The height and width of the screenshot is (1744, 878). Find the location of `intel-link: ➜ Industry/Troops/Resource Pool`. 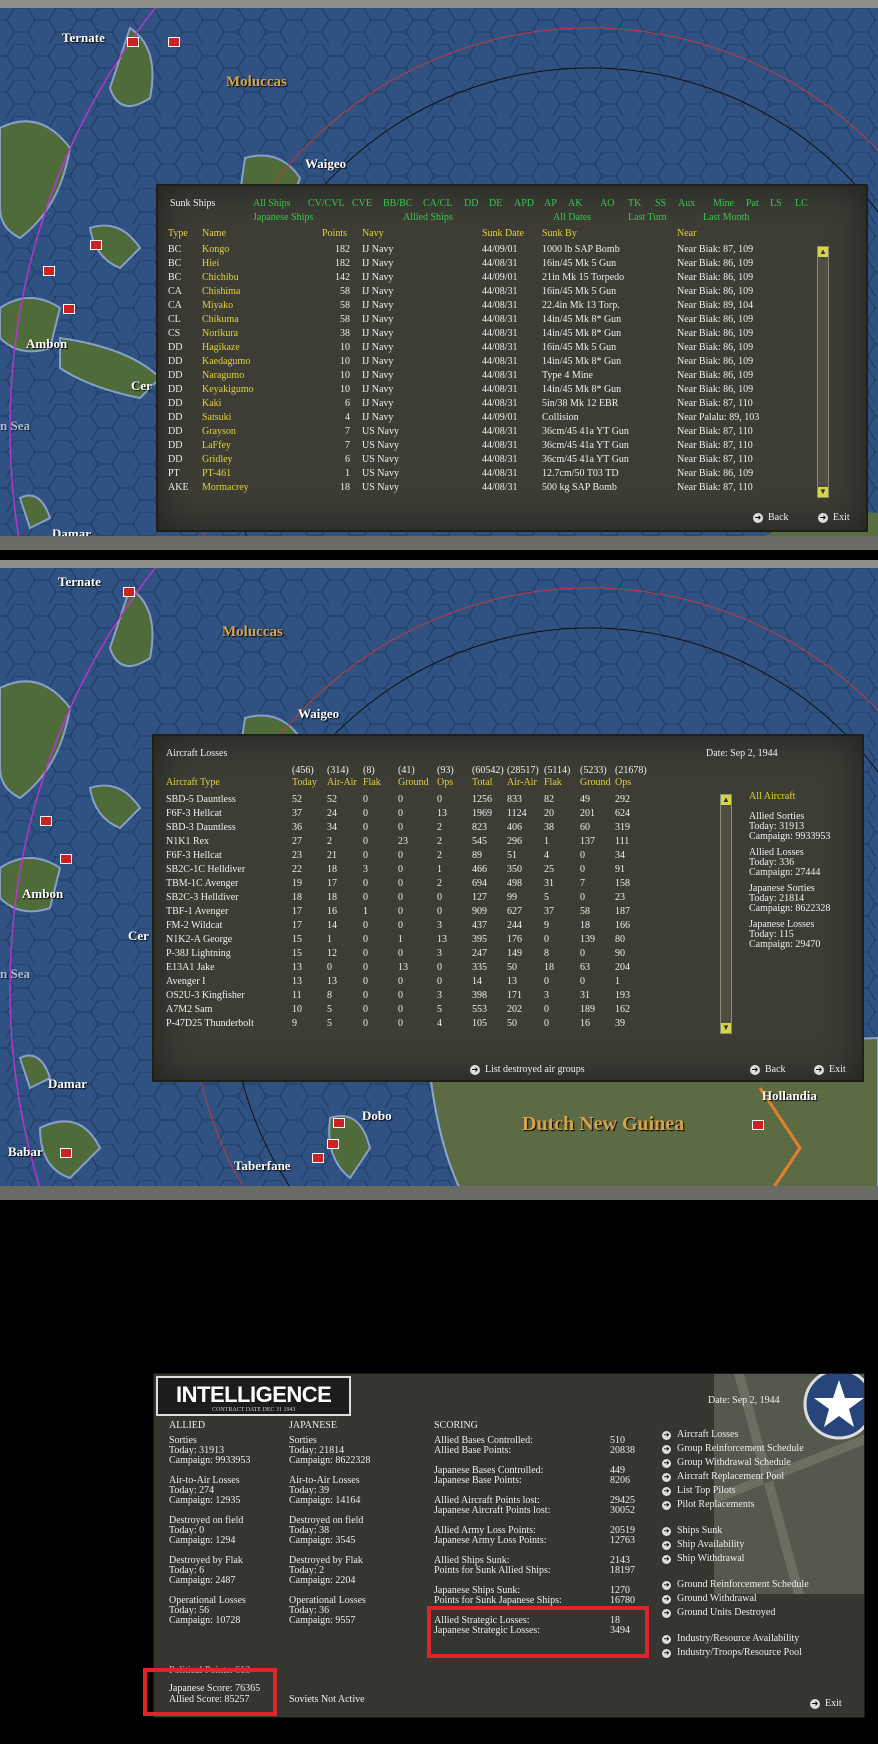

intel-link: ➜ Industry/Troops/Resource Pool is located at coordinates (732, 1653).